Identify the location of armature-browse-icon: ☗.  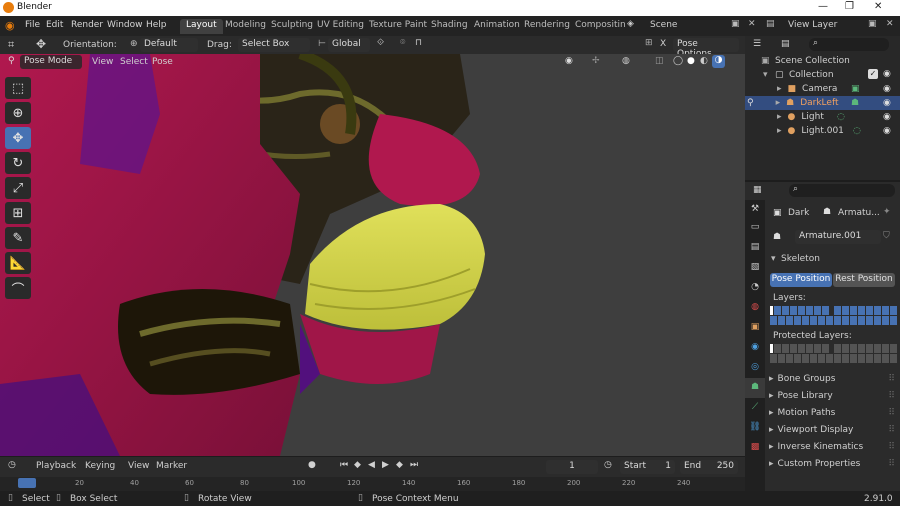
(777, 237).